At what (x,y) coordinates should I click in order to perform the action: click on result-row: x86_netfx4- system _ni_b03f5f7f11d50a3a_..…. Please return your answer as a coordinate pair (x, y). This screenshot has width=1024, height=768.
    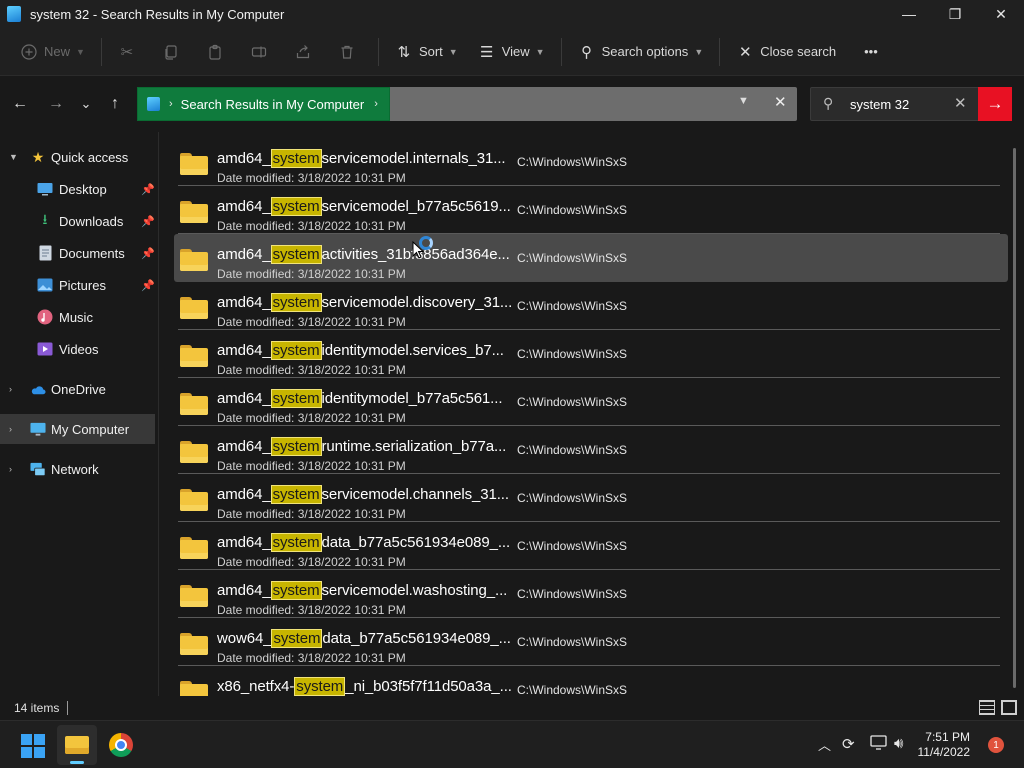
    Looking at the image, I should click on (591, 681).